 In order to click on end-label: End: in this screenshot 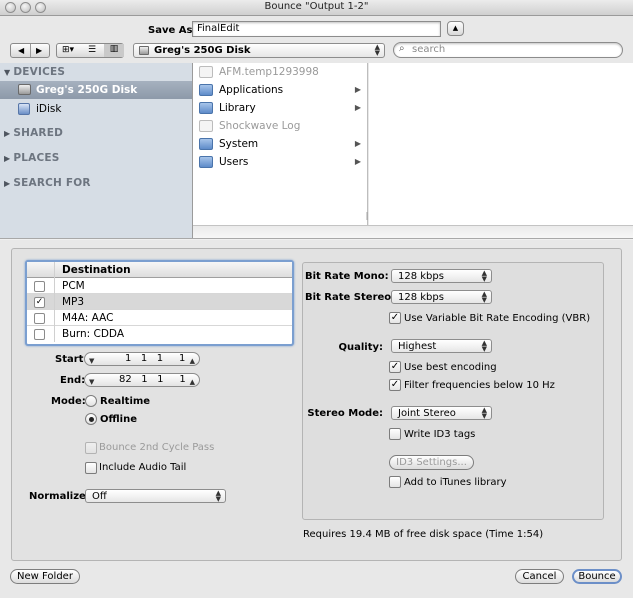, I will do `click(73, 380)`.